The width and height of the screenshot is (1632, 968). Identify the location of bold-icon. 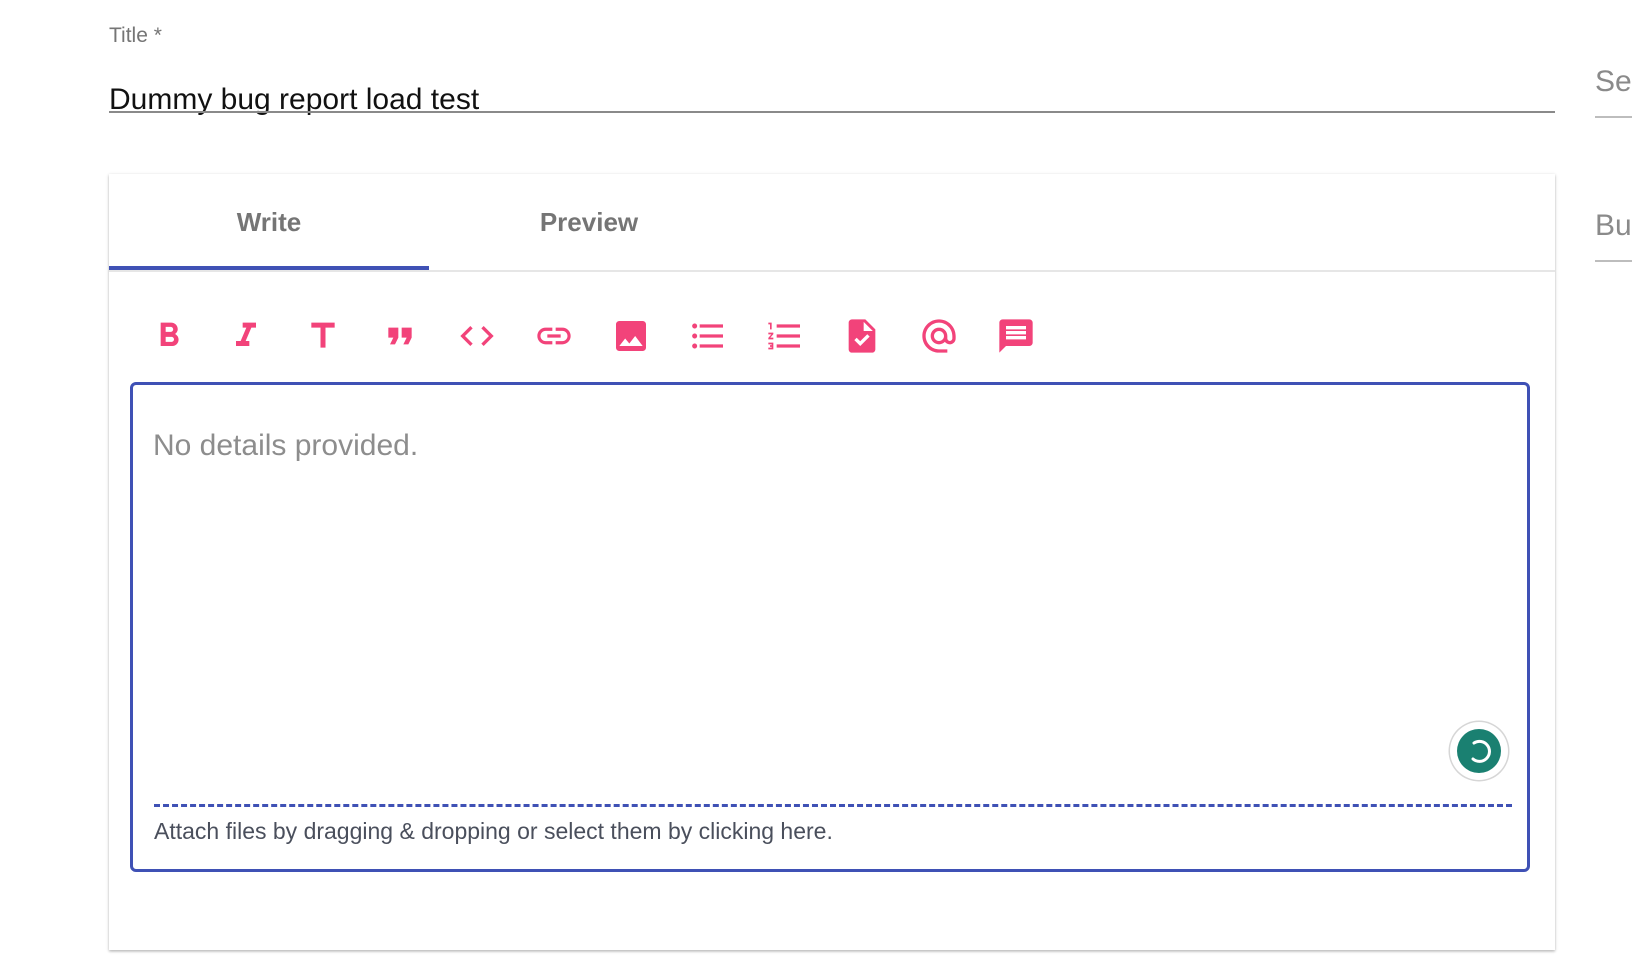
(169, 334).